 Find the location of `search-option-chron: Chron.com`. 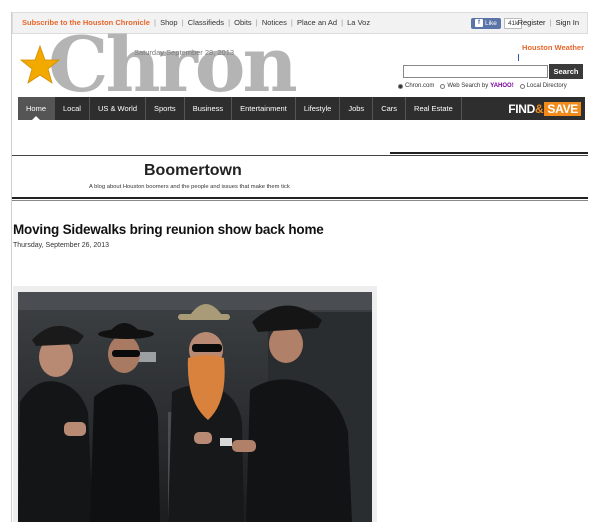

search-option-chron: Chron.com is located at coordinates (416, 86).